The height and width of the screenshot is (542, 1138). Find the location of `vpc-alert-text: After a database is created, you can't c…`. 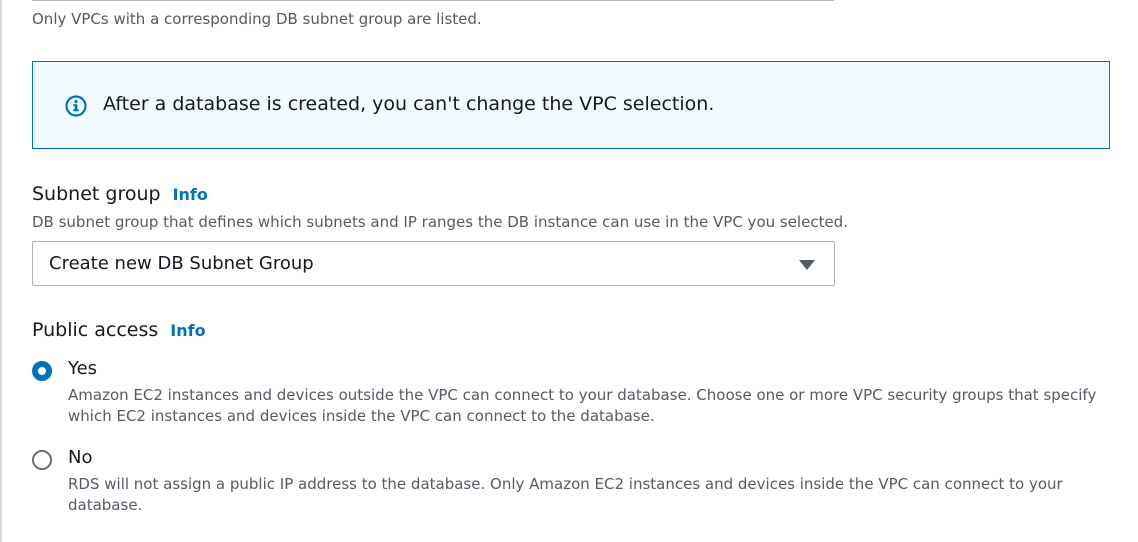

vpc-alert-text: After a database is created, you can't c… is located at coordinates (409, 104).